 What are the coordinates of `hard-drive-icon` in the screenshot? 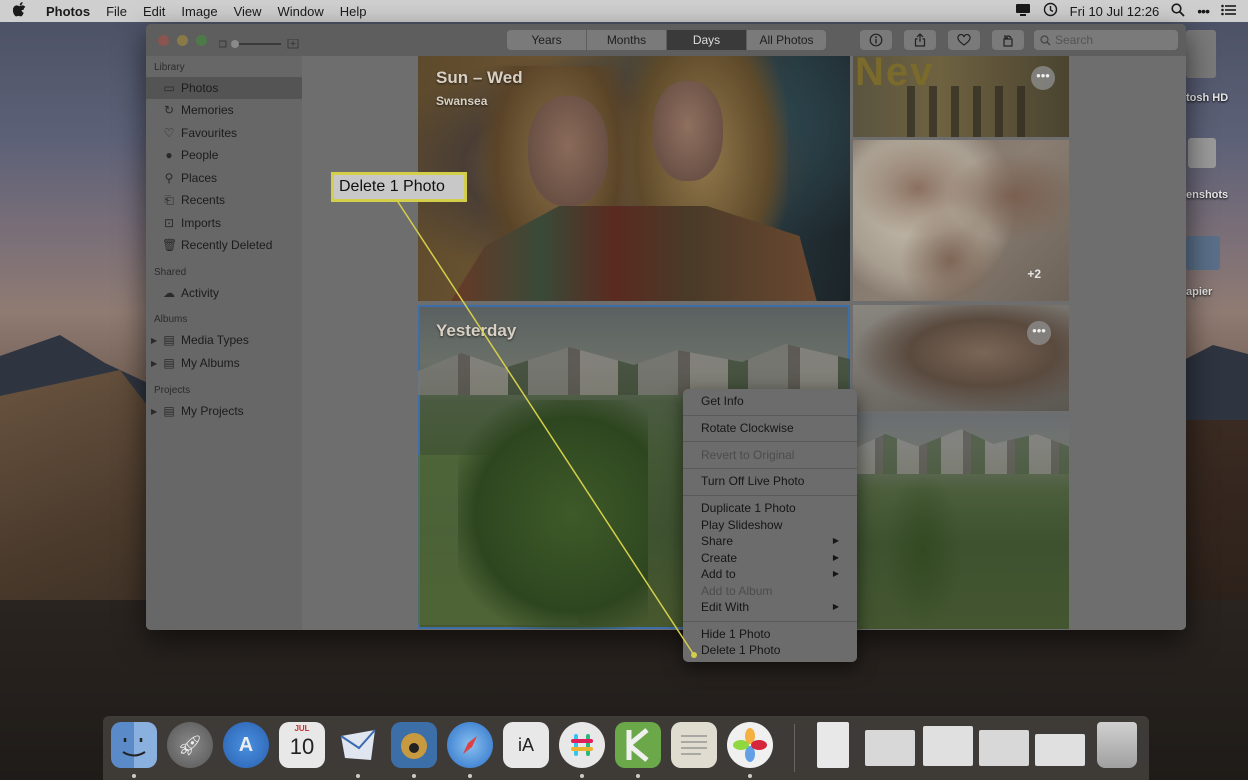 It's located at (1201, 54).